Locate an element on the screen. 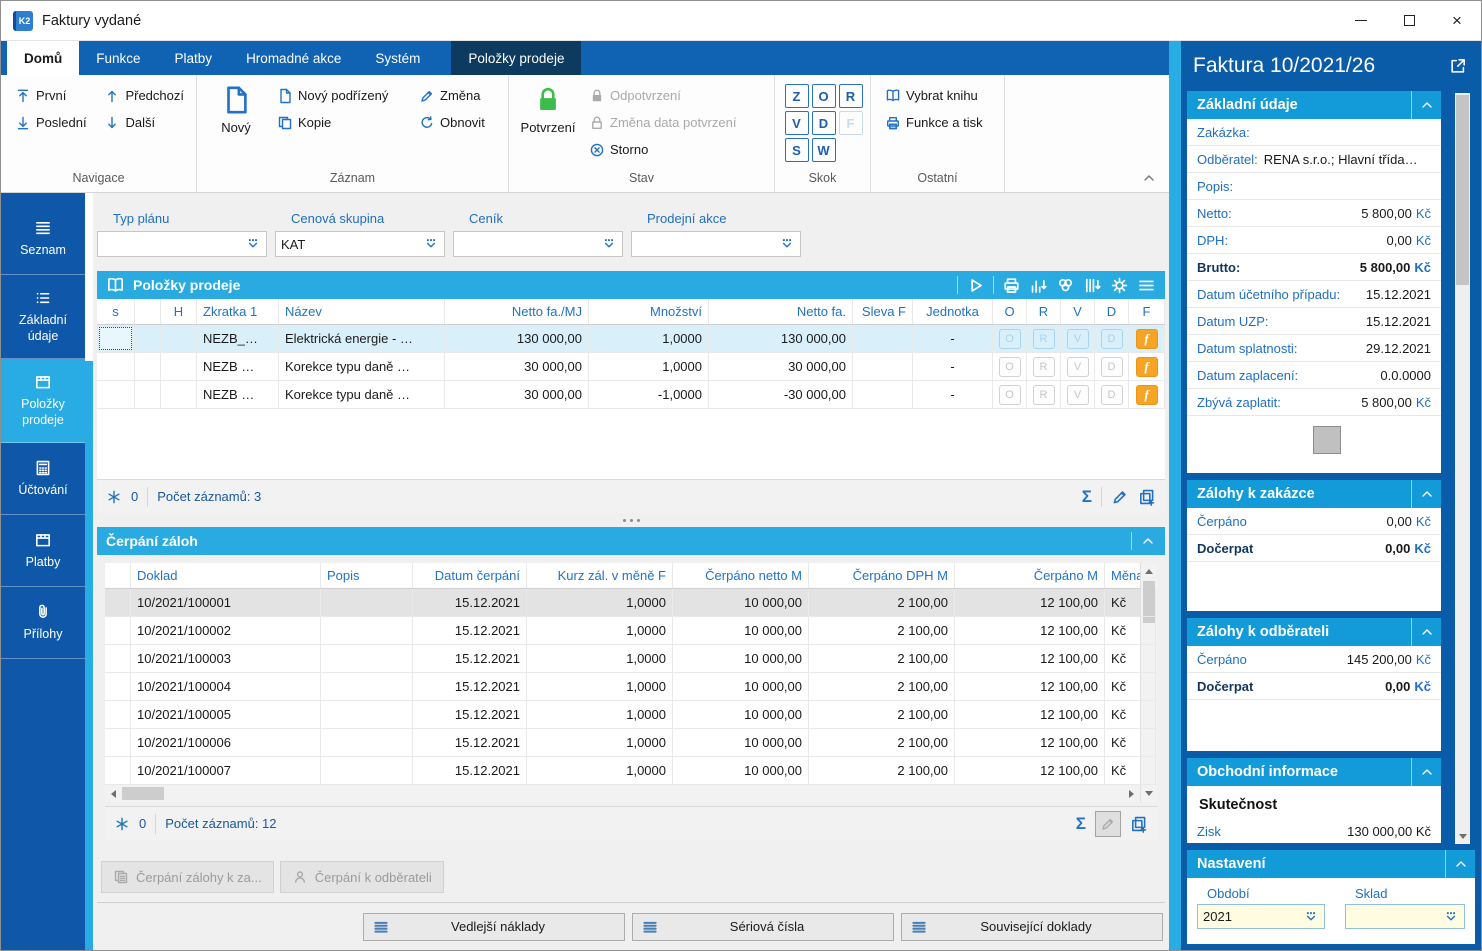 The width and height of the screenshot is (1482, 951). collapse-ribbon-button is located at coordinates (1149, 178).